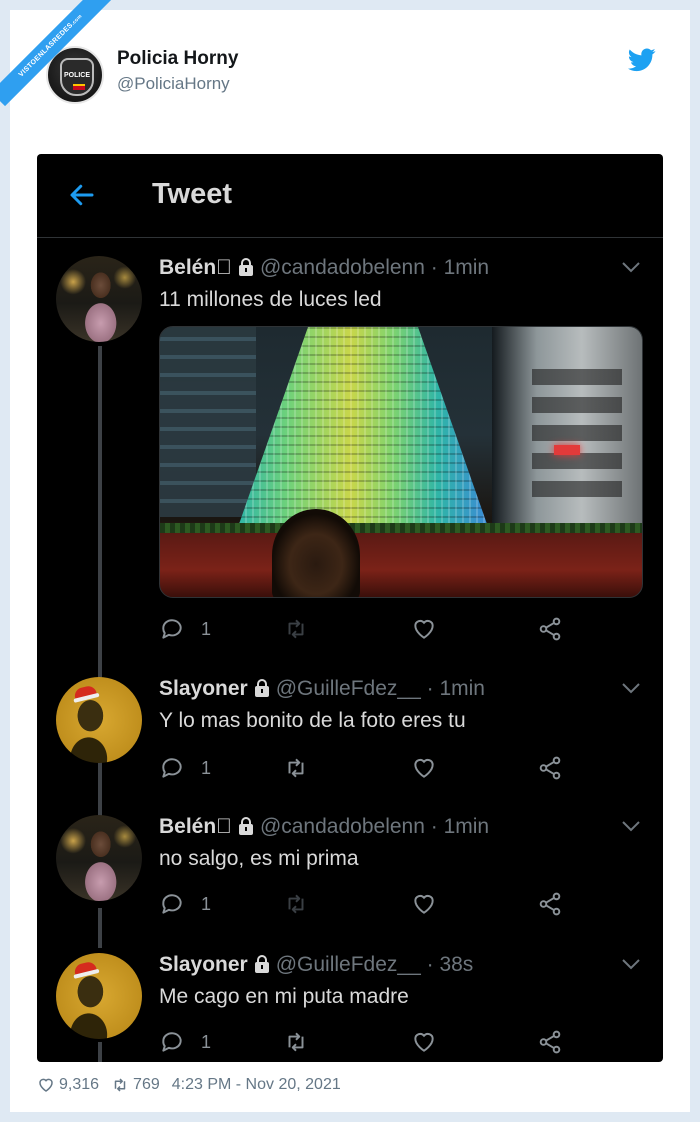 Image resolution: width=700 pixels, height=1122 pixels. What do you see at coordinates (363, 427) in the screenshot?
I see `led-tree` at bounding box center [363, 427].